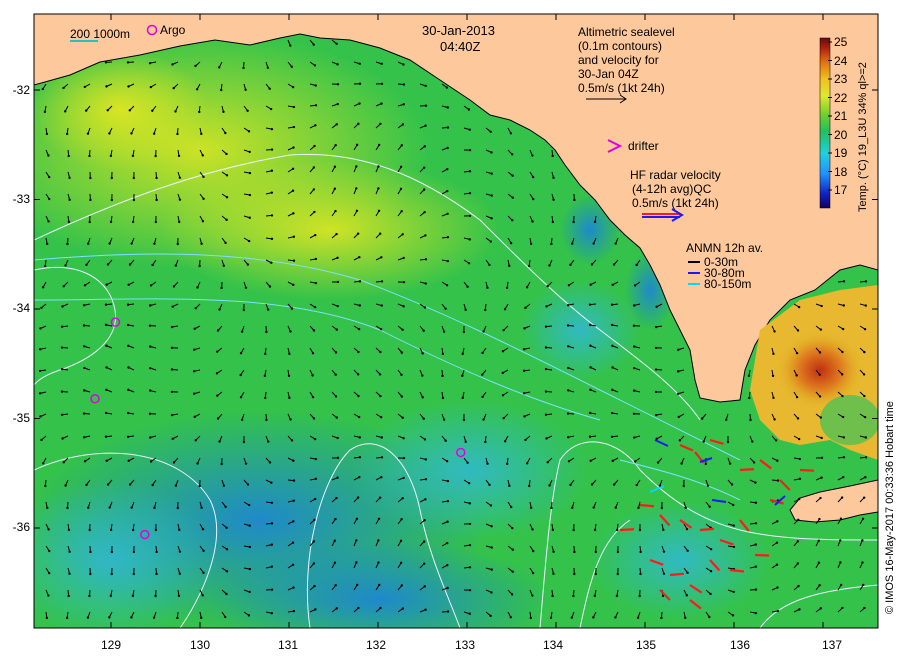 Image resolution: width=900 pixels, height=660 pixels. What do you see at coordinates (646, 645) in the screenshot?
I see `x-tick-label: 135` at bounding box center [646, 645].